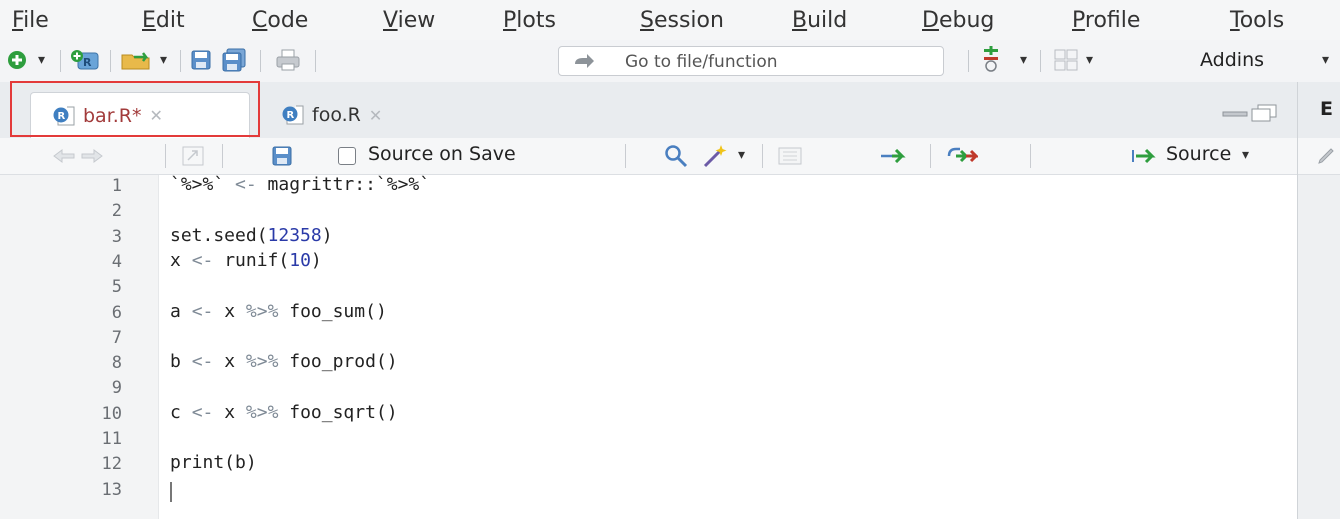 The width and height of the screenshot is (1340, 519). I want to click on code-tools-dropdown-icon: ▾, so click(741, 155).